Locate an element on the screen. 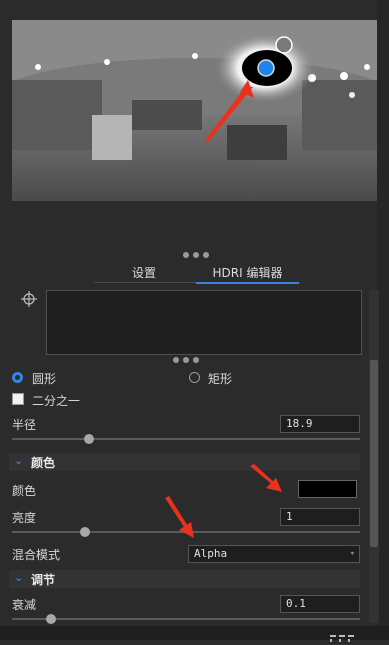 The image size is (389, 645). falloff-slider-knob is located at coordinates (51, 619).